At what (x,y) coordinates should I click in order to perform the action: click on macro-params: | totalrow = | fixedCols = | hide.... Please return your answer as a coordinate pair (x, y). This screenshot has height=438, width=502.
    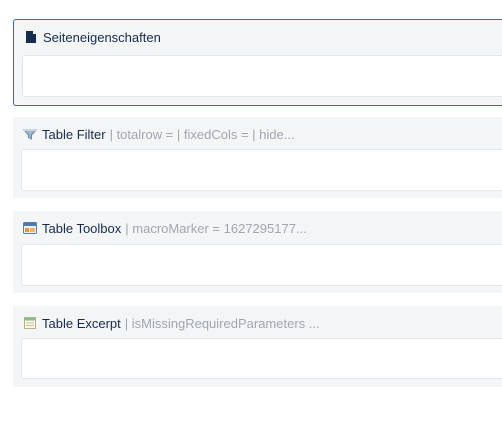
    Looking at the image, I should click on (202, 134).